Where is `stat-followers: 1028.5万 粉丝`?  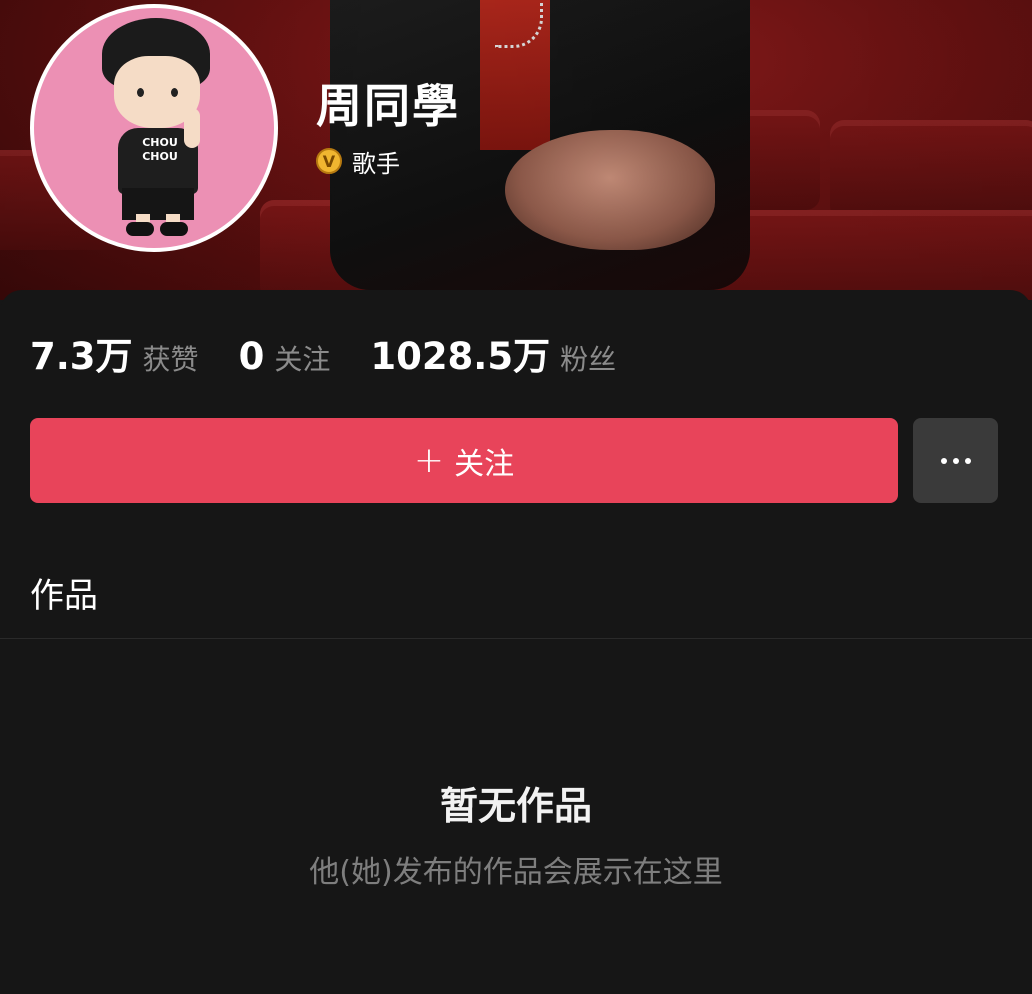
stat-followers: 1028.5万 粉丝 is located at coordinates (493, 353).